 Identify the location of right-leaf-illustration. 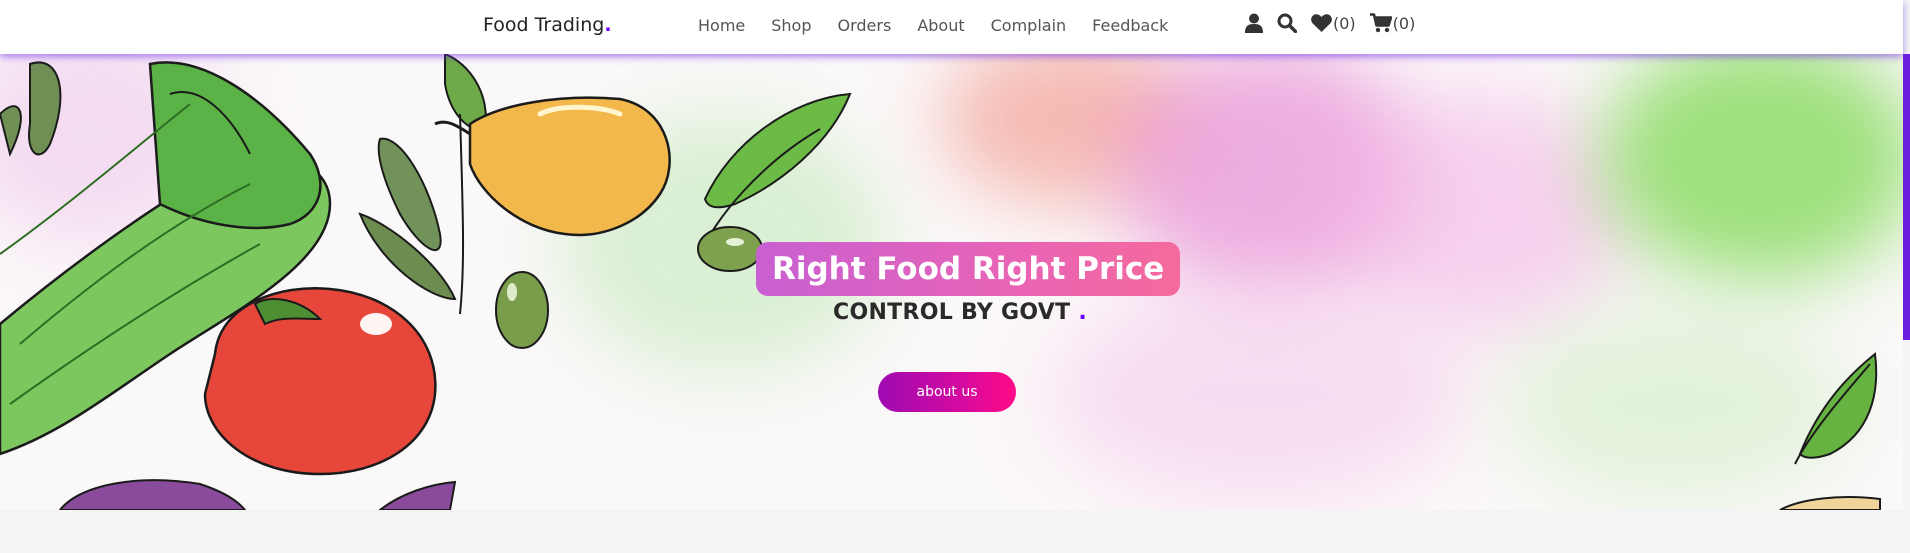
(1830, 431).